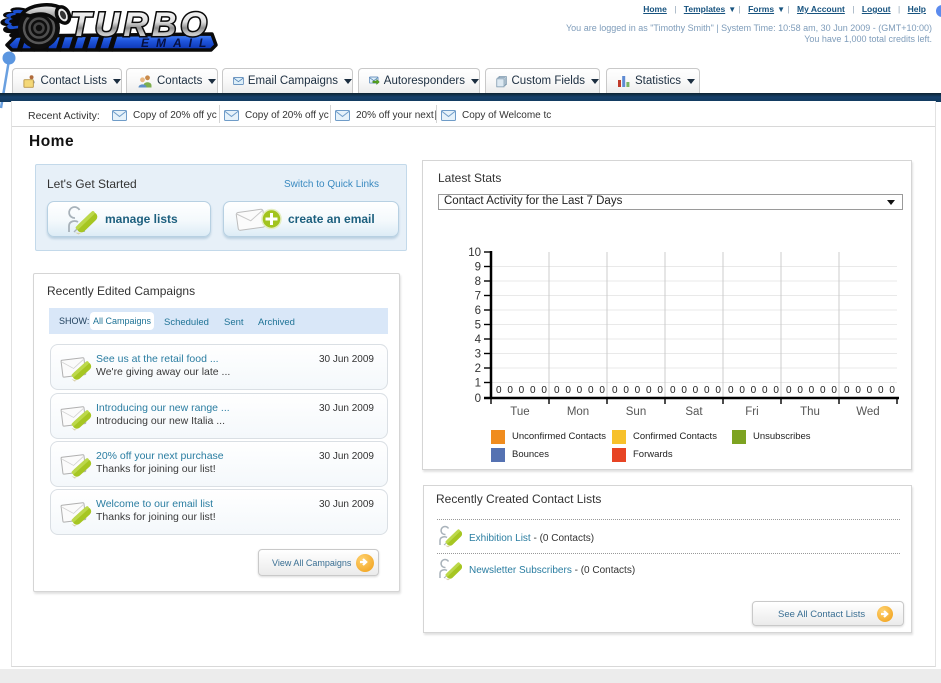  I want to click on svg-text: Sun, so click(636, 412).